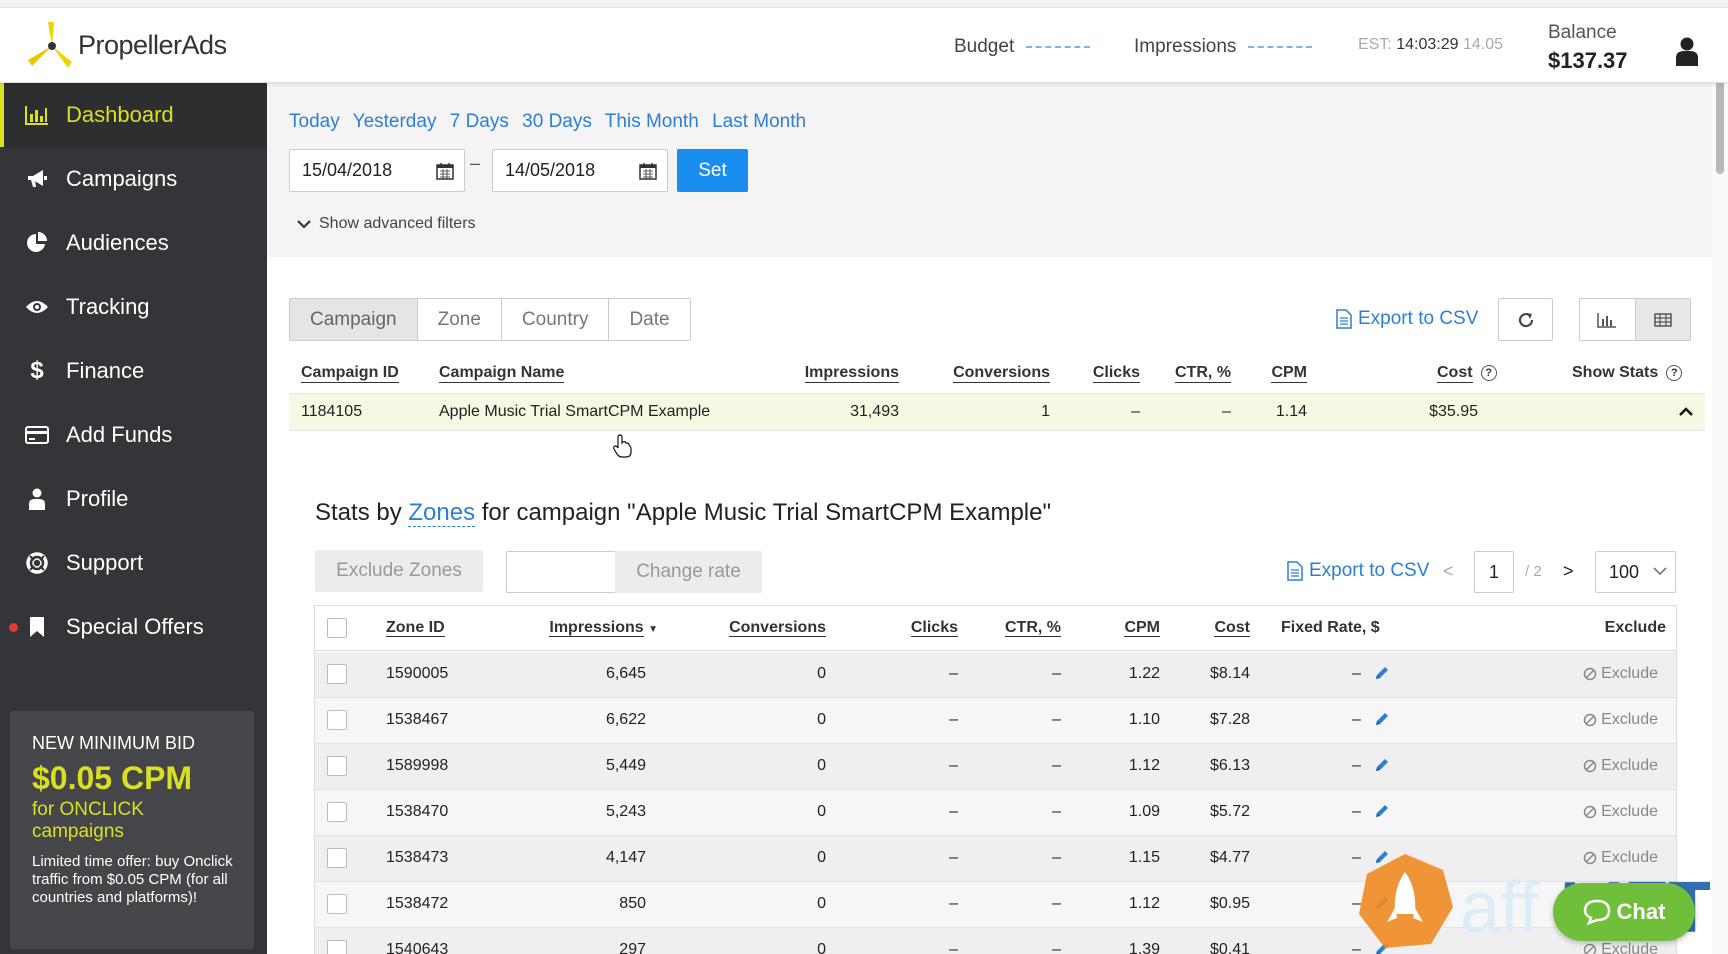 This screenshot has height=954, width=1728. I want to click on chevron-up-icon, so click(1686, 412).